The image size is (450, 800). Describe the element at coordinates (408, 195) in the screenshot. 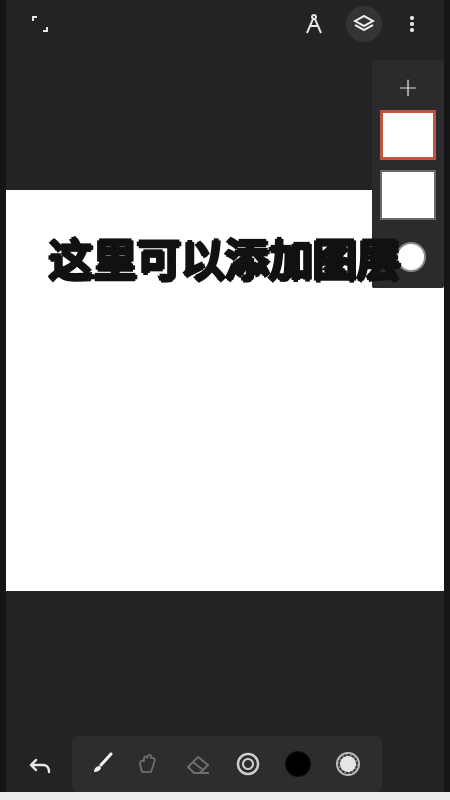

I see `layer-thumbnail` at that location.